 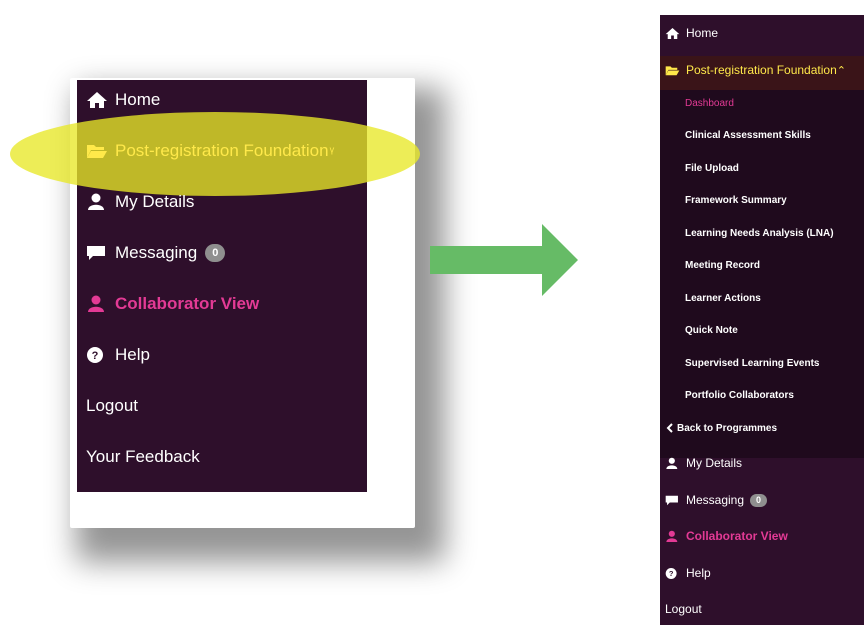 What do you see at coordinates (759, 233) in the screenshot?
I see `submenu-item-learning-needs-analysis: Learning Needs Analysis (LNA)` at bounding box center [759, 233].